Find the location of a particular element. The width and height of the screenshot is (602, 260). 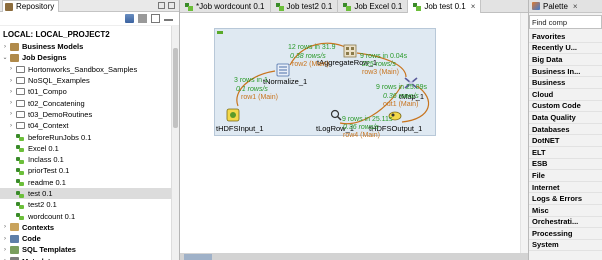

editor-tab-label: Job test 0.1 is located at coordinates (445, 6).